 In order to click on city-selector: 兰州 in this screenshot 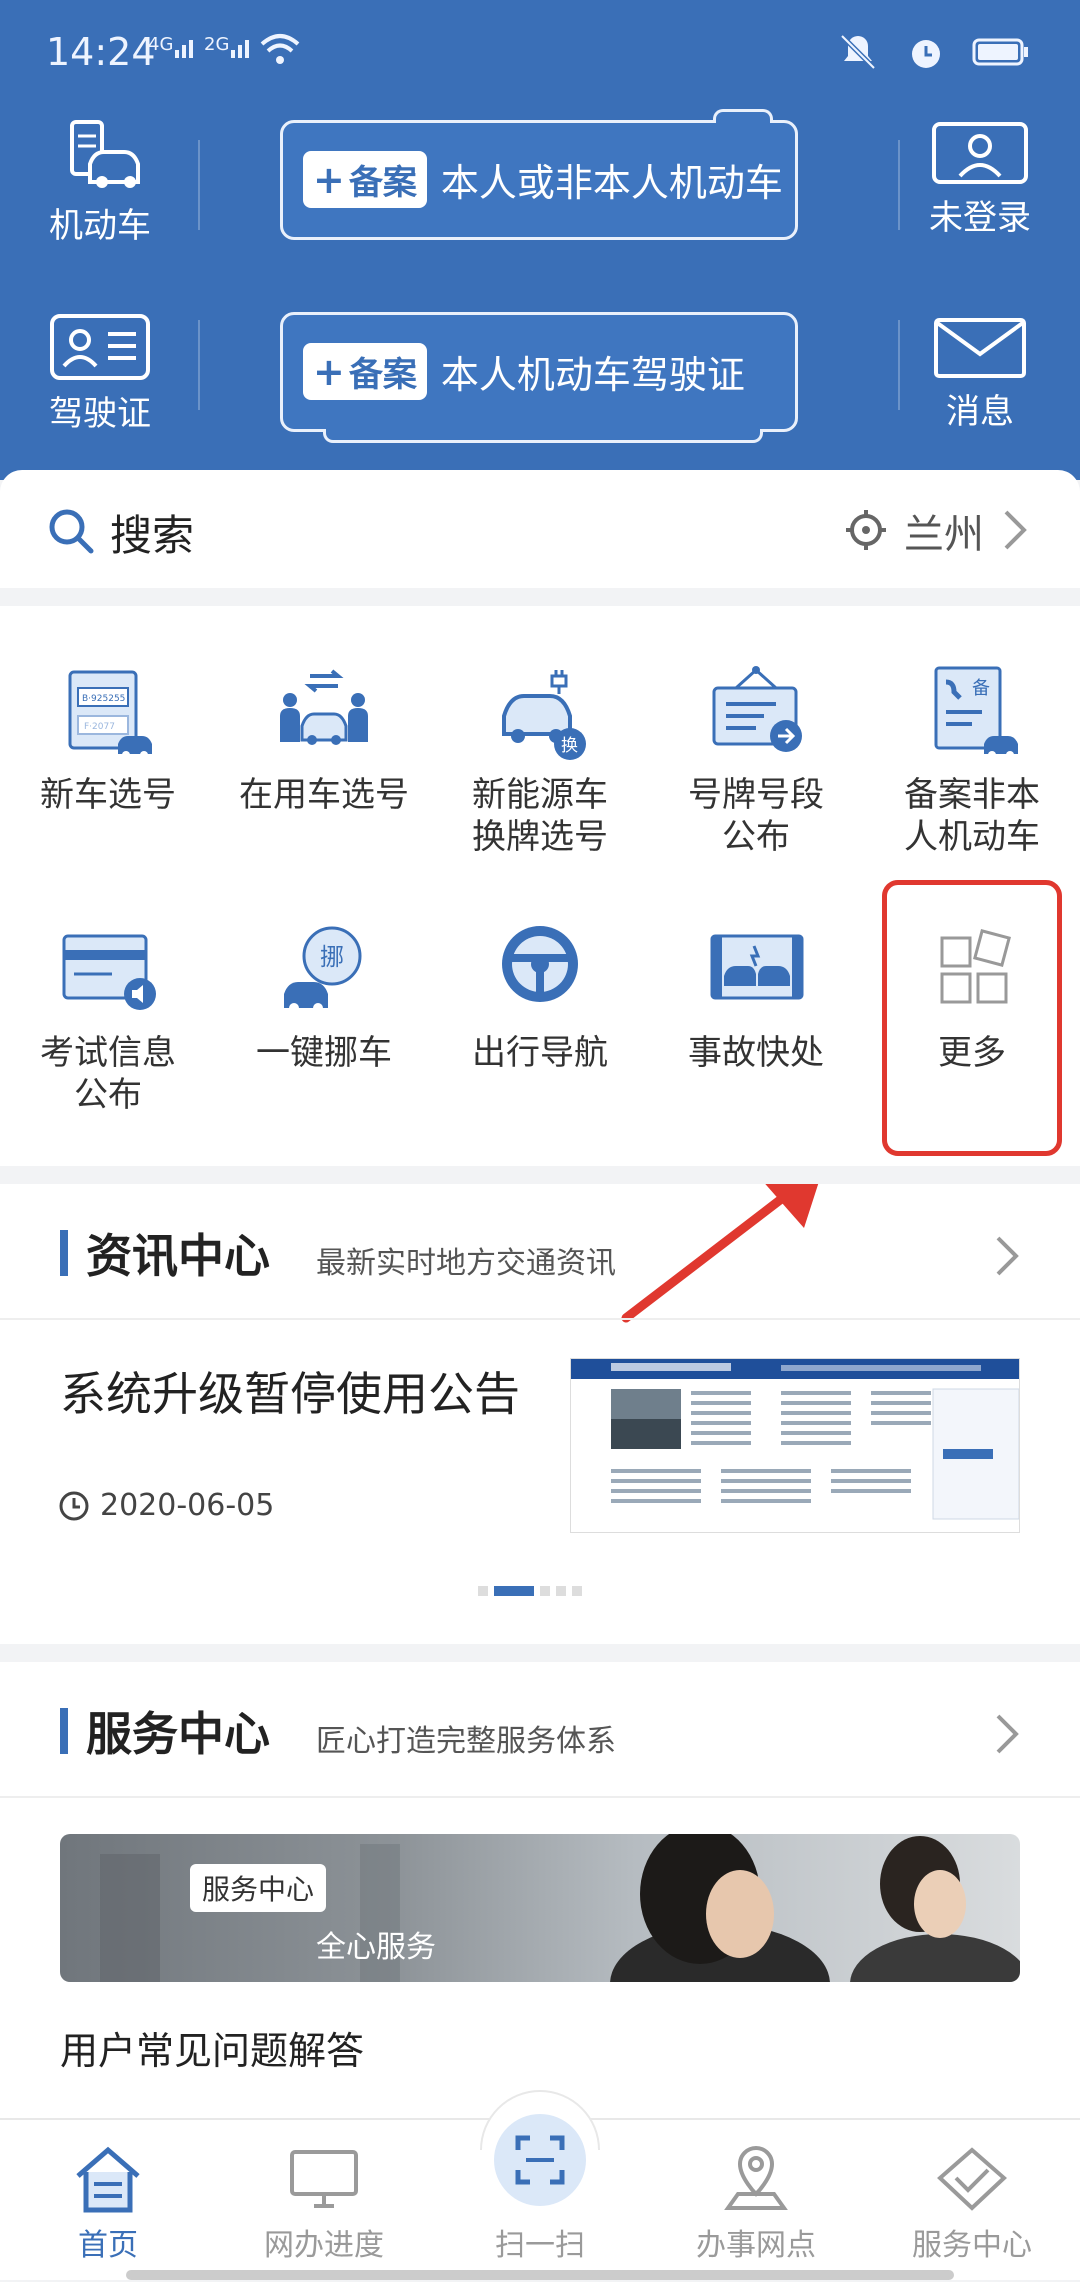, I will do `click(944, 531)`.